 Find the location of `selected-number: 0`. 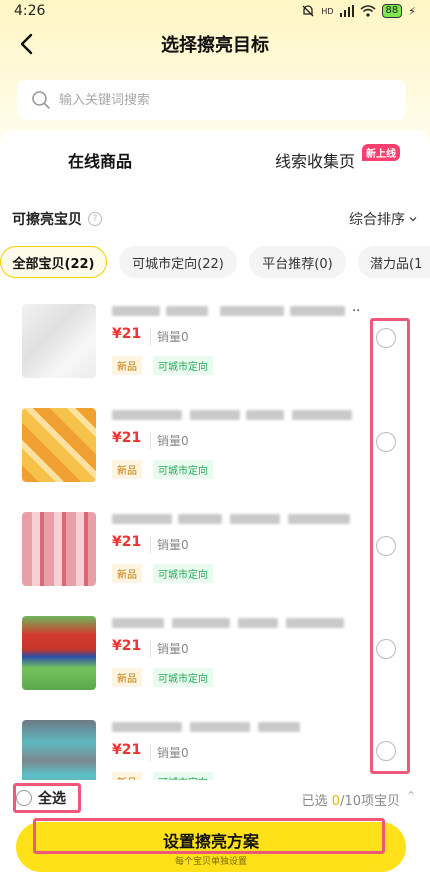

selected-number: 0 is located at coordinates (336, 801).